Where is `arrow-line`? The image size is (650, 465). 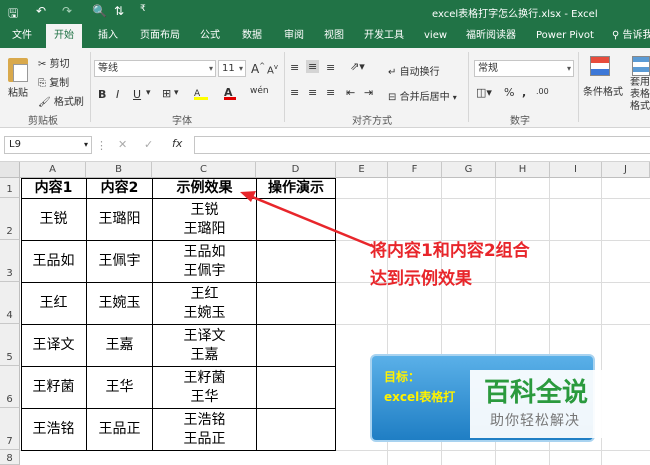
arrow-line is located at coordinates (311, 221).